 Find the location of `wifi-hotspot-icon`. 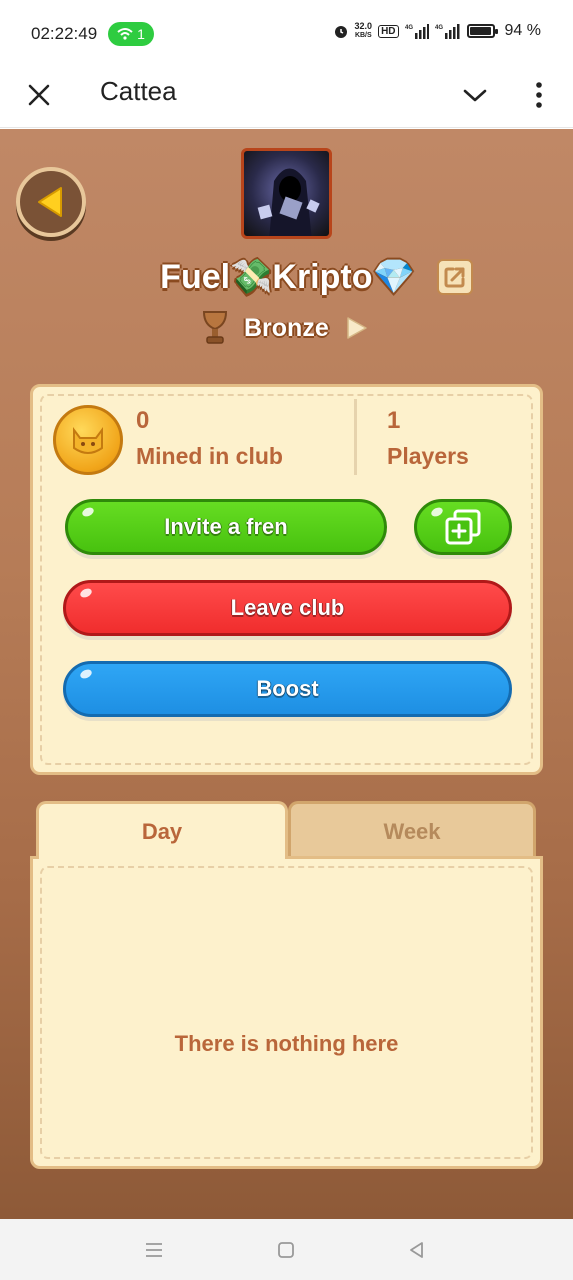

wifi-hotspot-icon is located at coordinates (125, 34).